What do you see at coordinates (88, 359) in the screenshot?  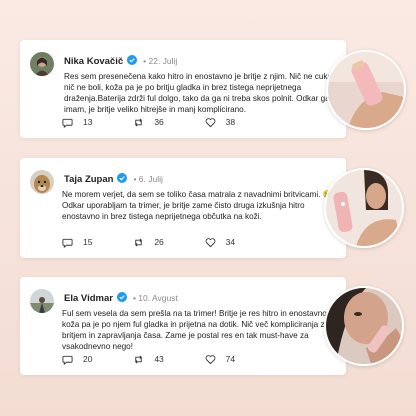 I see `comment-count: 20` at bounding box center [88, 359].